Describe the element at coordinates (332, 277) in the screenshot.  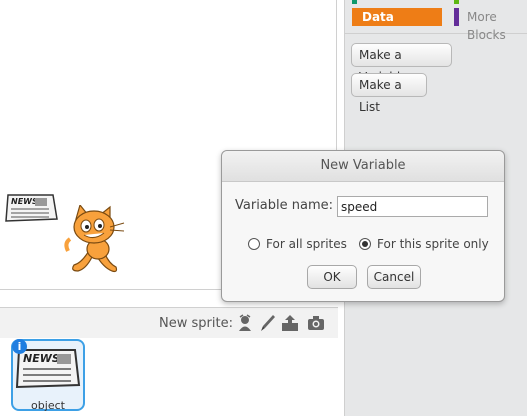
I see `ok-button: OK` at that location.